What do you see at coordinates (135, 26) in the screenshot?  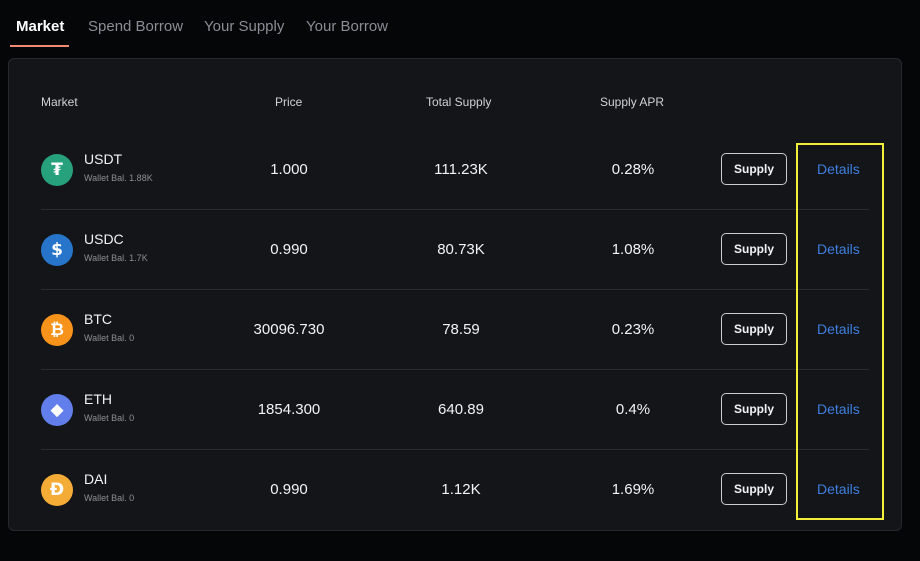 I see `tab-spend-borrow: Spend Borrow` at bounding box center [135, 26].